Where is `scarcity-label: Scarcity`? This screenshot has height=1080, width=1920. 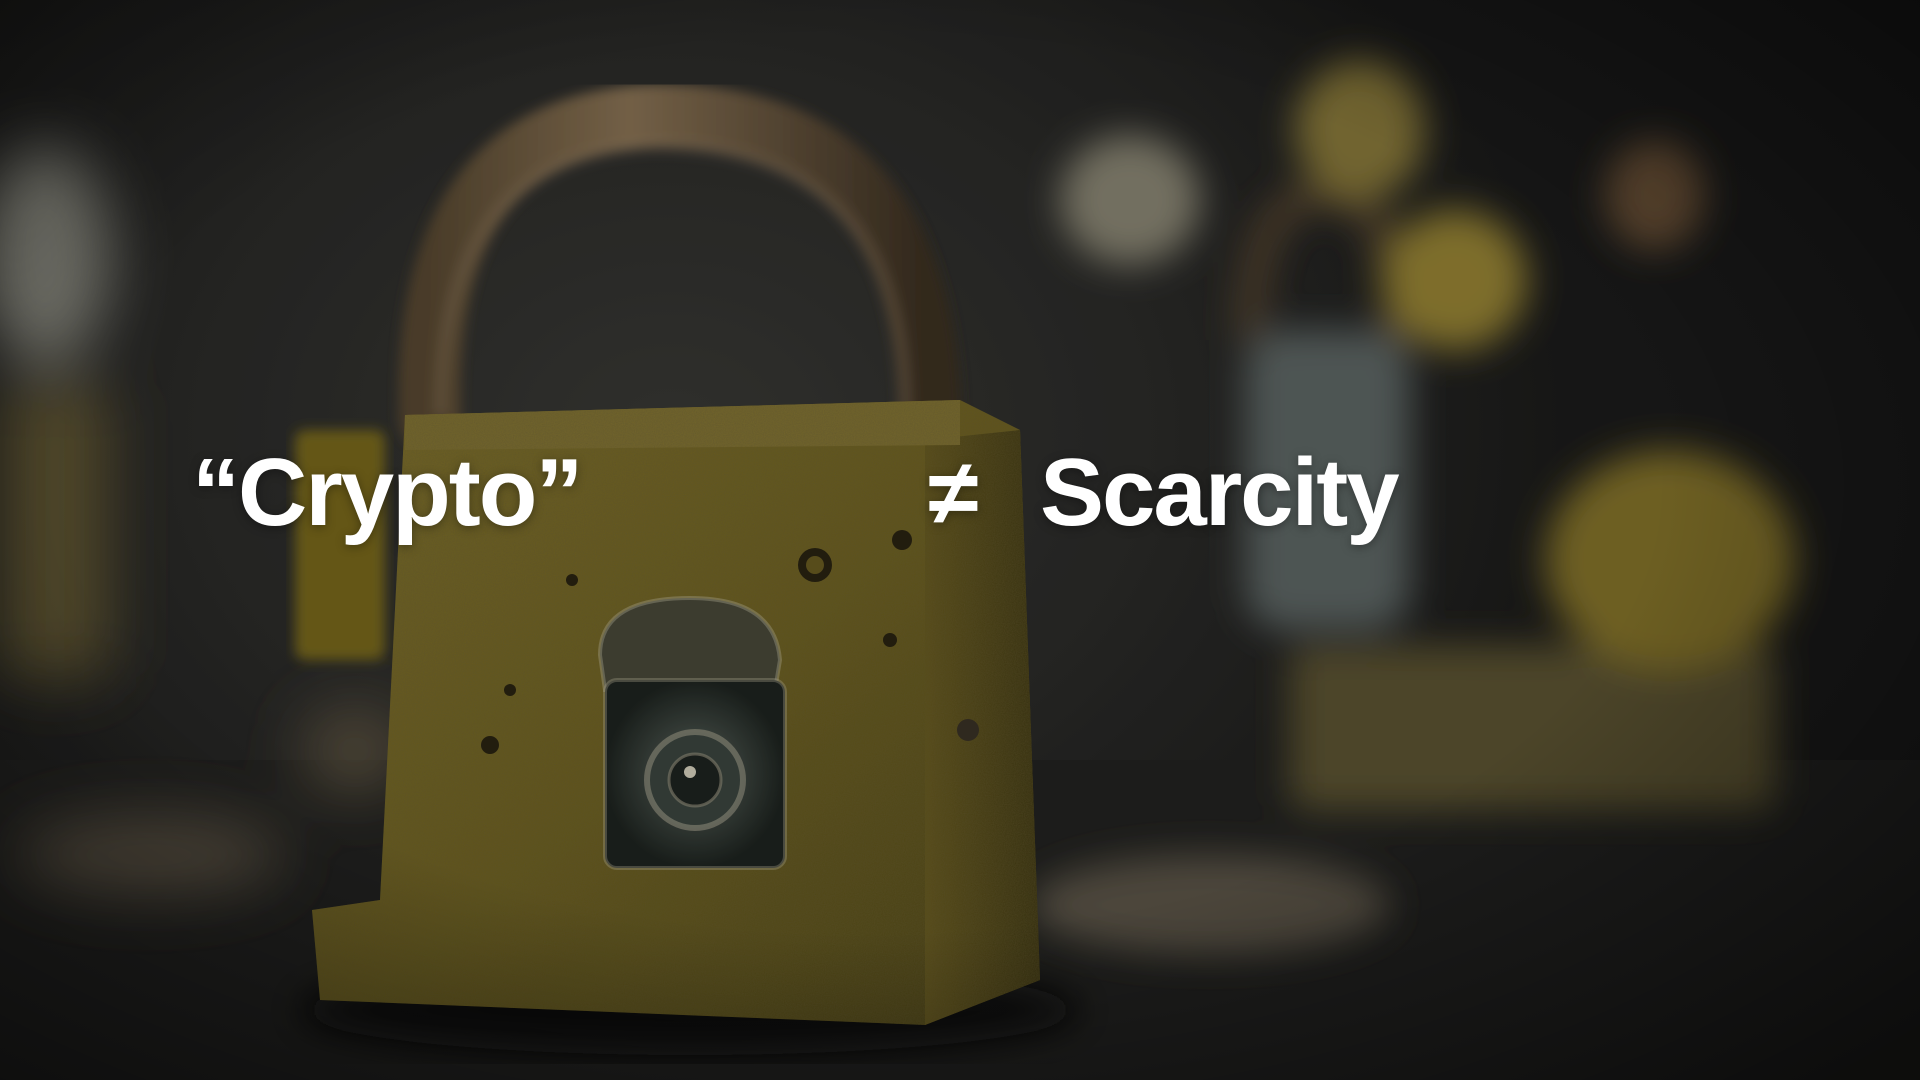
scarcity-label: Scarcity is located at coordinates (1220, 492).